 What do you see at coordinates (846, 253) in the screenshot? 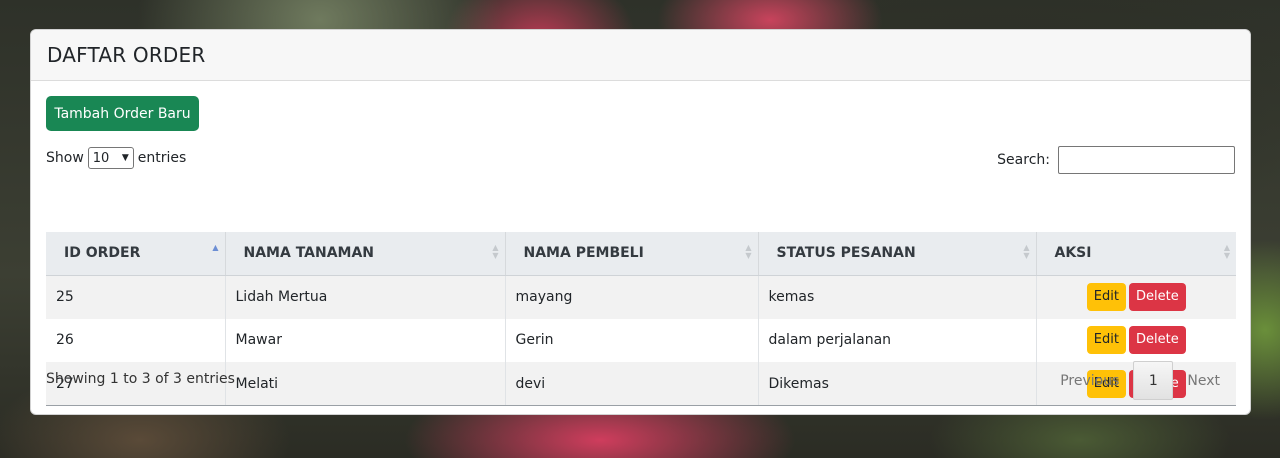
I see `column-header-label: STATUS PESANAN` at bounding box center [846, 253].